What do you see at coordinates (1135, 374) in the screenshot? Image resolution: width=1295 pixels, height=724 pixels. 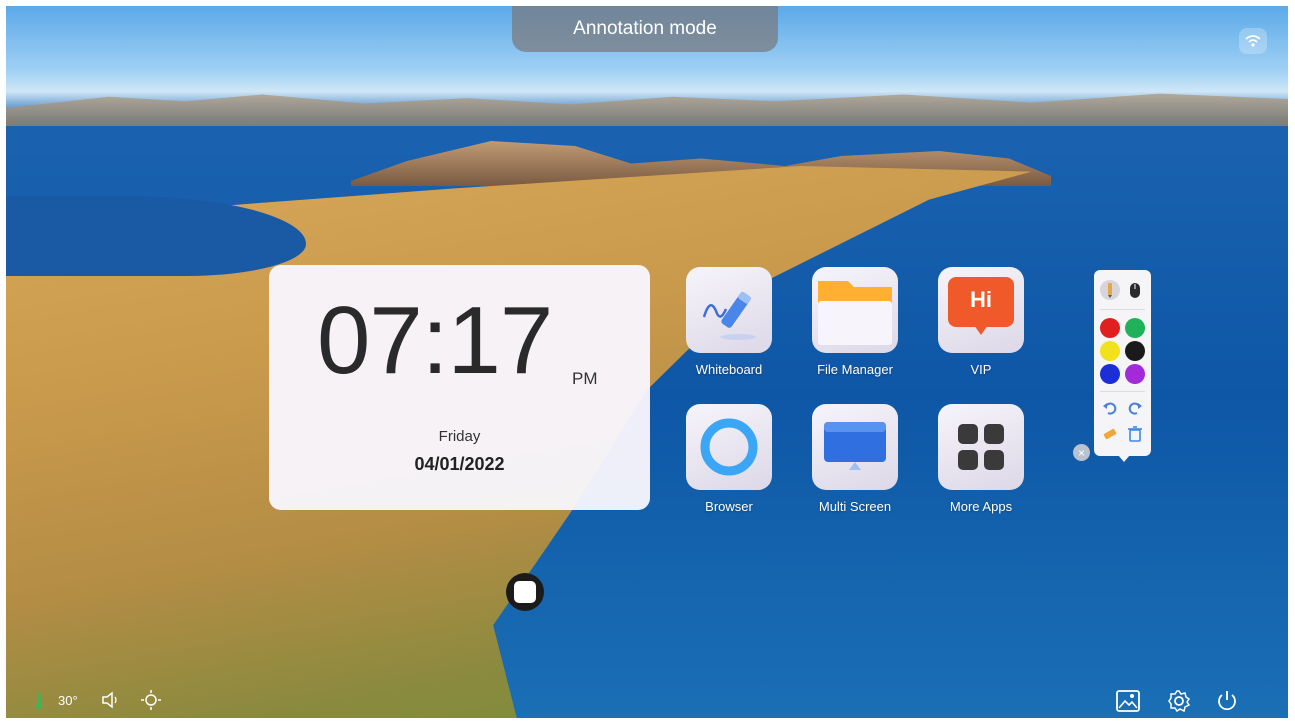 I see `color-purple-swatch` at bounding box center [1135, 374].